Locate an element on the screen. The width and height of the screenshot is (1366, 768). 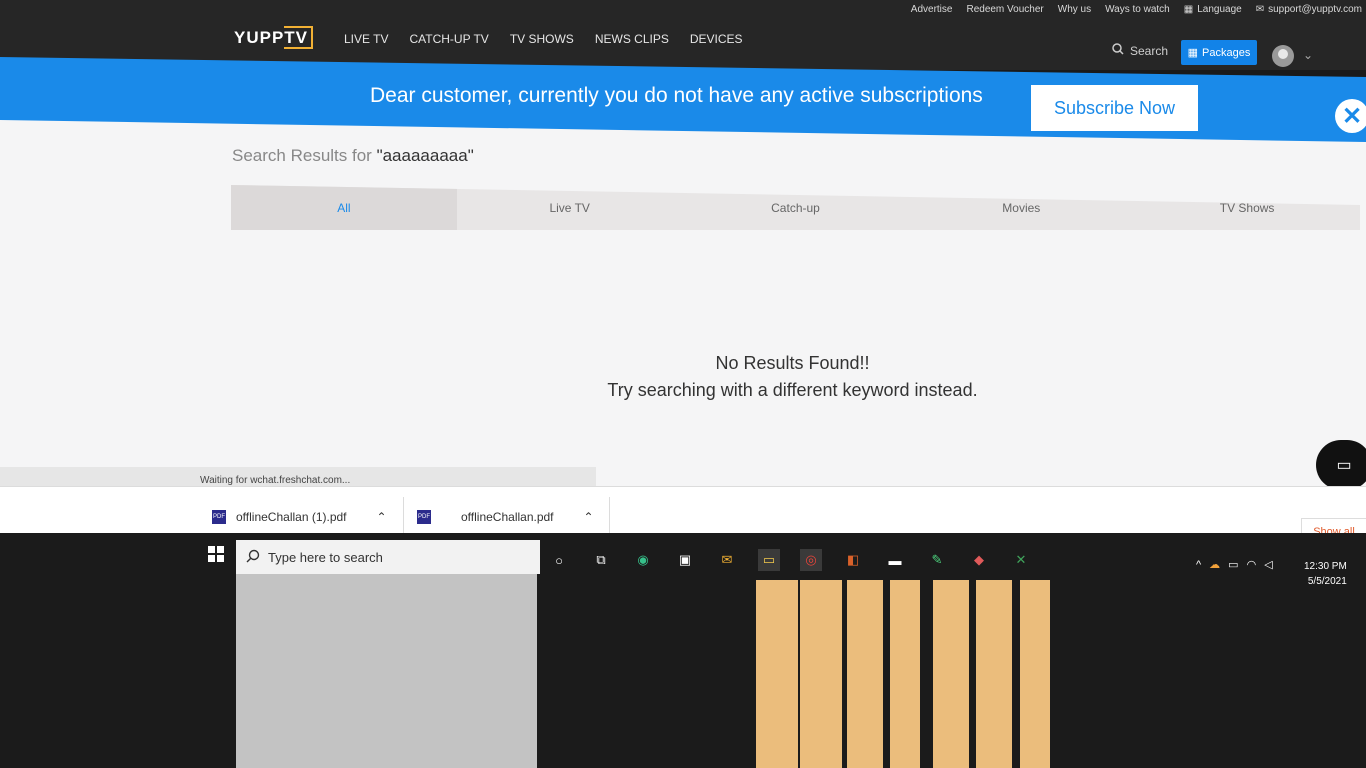
clock-date: 5/5/2021 is located at coordinates (1327, 581).